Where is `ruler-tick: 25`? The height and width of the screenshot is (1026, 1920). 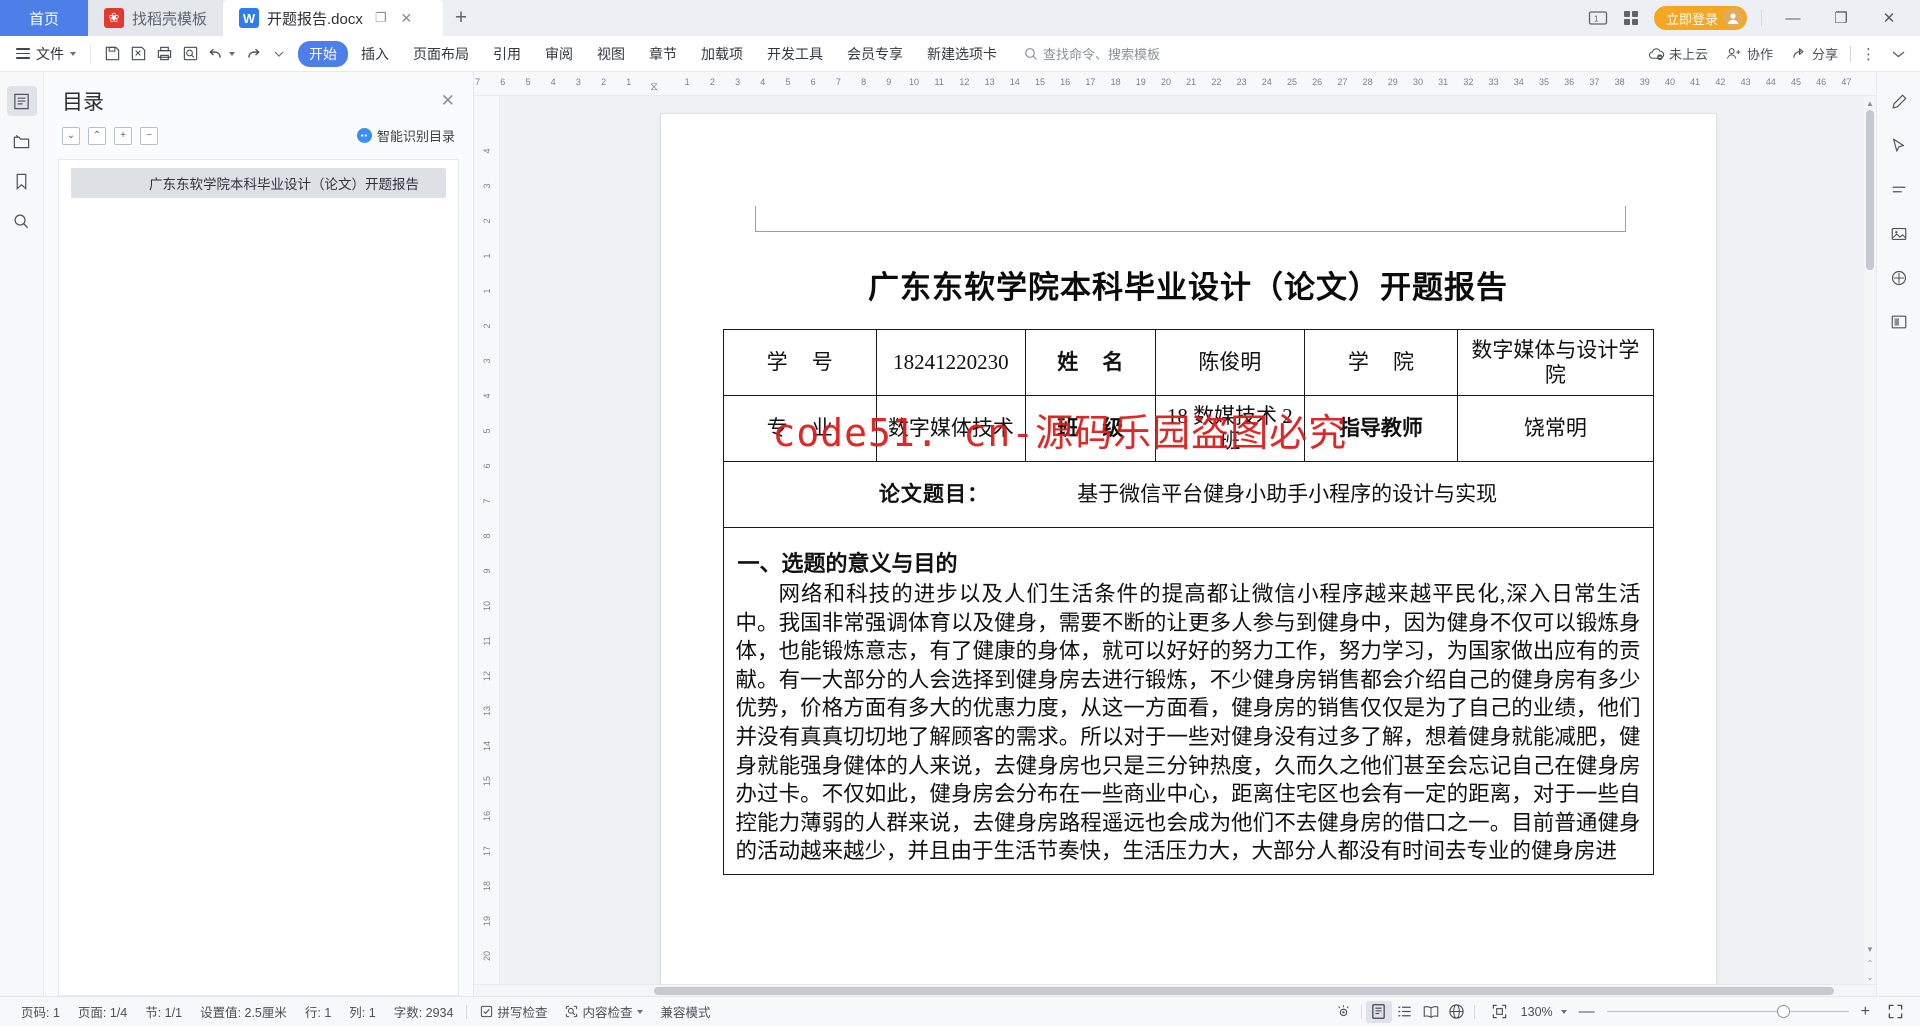 ruler-tick: 25 is located at coordinates (1292, 82).